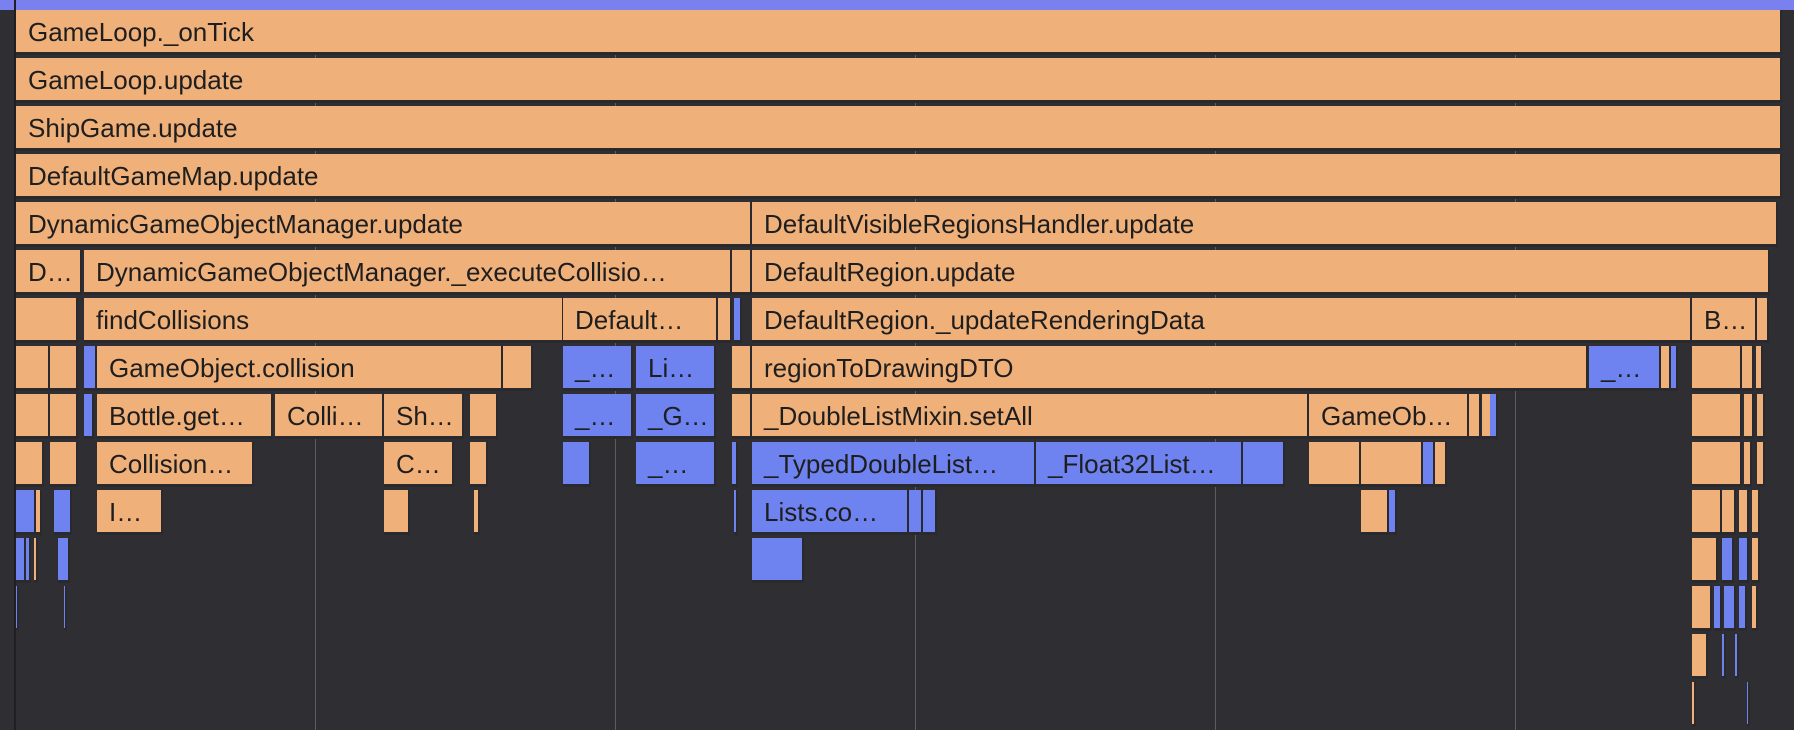 Image resolution: width=1794 pixels, height=730 pixels. I want to click on frame-gameloop-update: GameLoop.update, so click(899, 80).